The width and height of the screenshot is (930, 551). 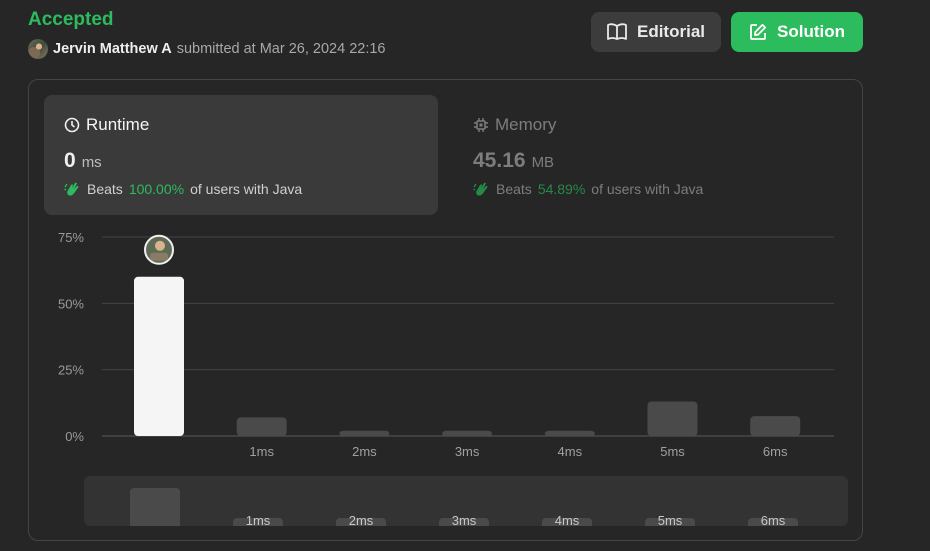 I want to click on solution-button: Solution, so click(x=797, y=32).